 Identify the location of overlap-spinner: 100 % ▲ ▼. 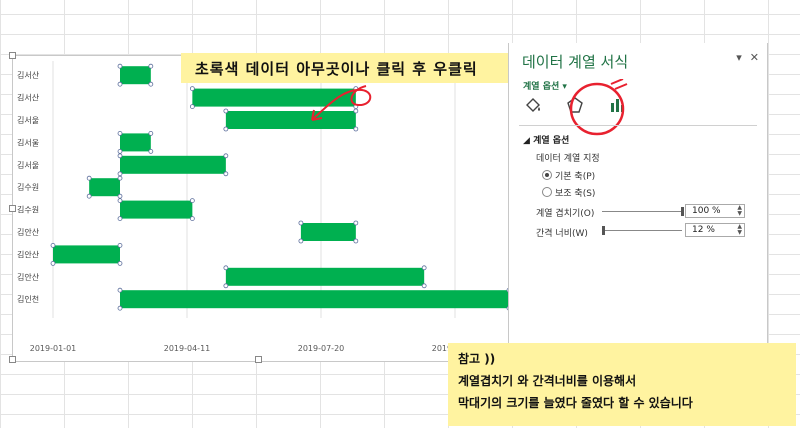
(715, 211).